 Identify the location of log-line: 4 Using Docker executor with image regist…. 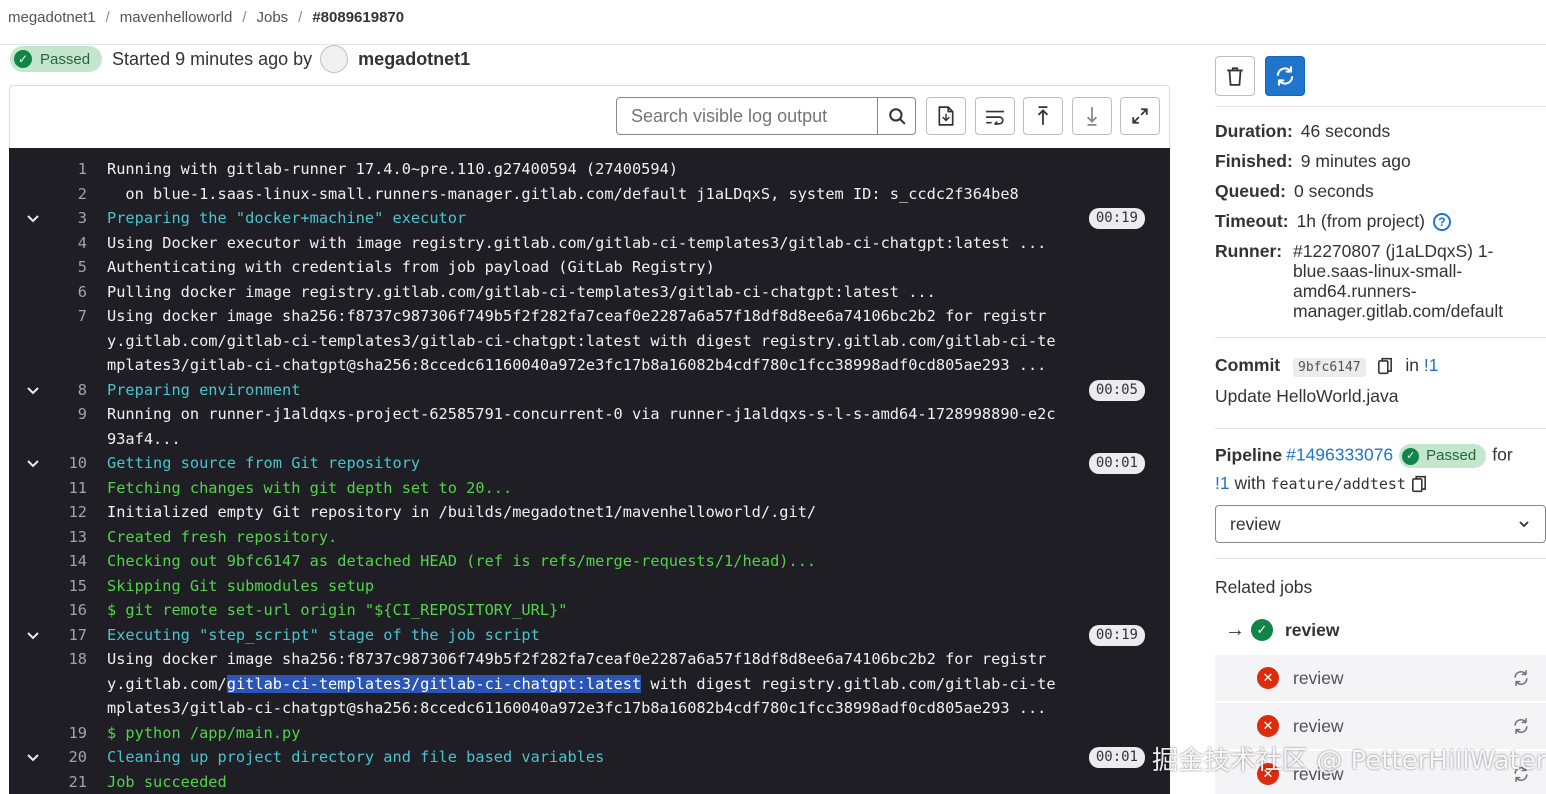
(589, 243).